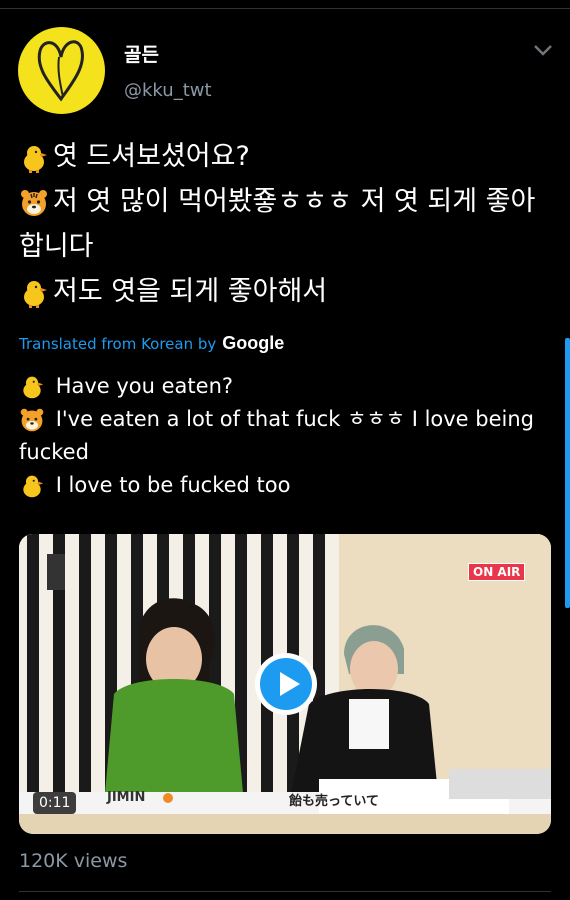 This screenshot has height=900, width=570. I want to click on translation-label: Translated from Korean by, so click(118, 343).